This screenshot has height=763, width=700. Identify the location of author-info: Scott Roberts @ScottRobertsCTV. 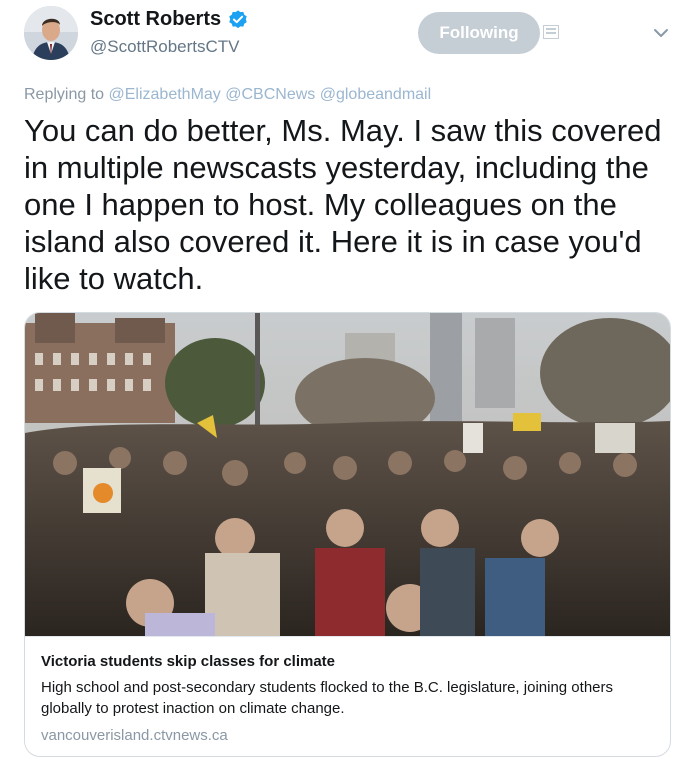
(169, 32).